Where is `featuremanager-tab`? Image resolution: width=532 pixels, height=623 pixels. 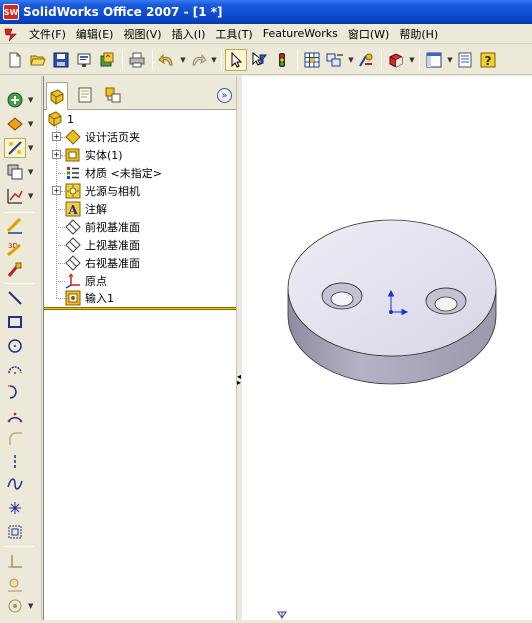 featuremanager-tab is located at coordinates (57, 96).